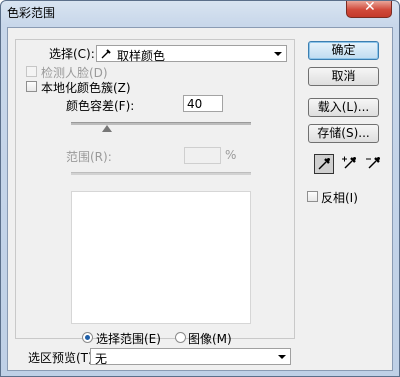  I want to click on fuzziness-slider-thumb, so click(107, 128).